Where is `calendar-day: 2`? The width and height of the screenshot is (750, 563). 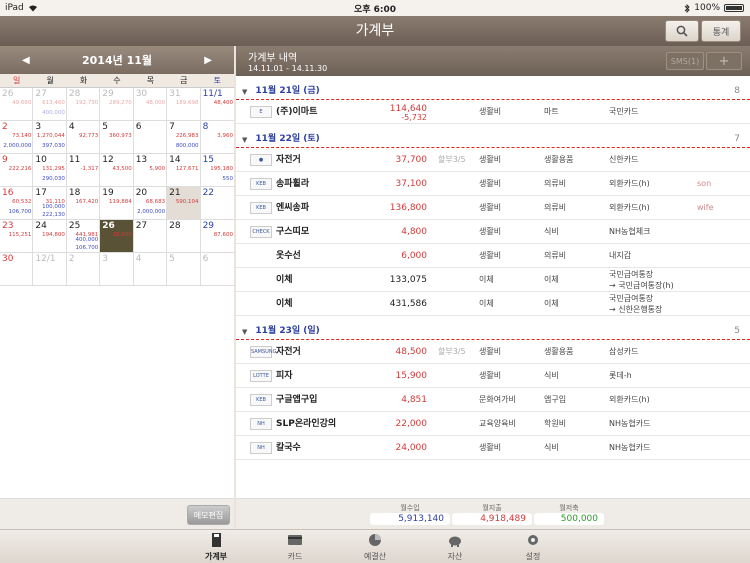
calendar-day: 2 is located at coordinates (83, 269).